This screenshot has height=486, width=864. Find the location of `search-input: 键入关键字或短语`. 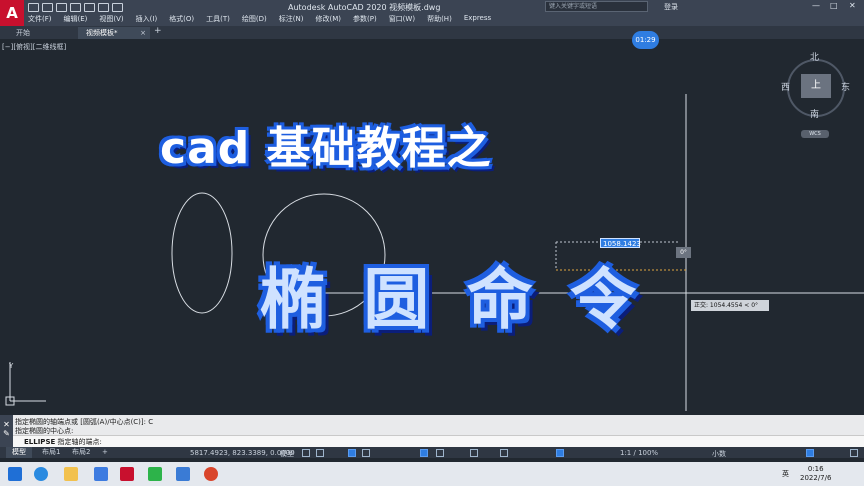

search-input: 键入关键字或短语 is located at coordinates (596, 6).